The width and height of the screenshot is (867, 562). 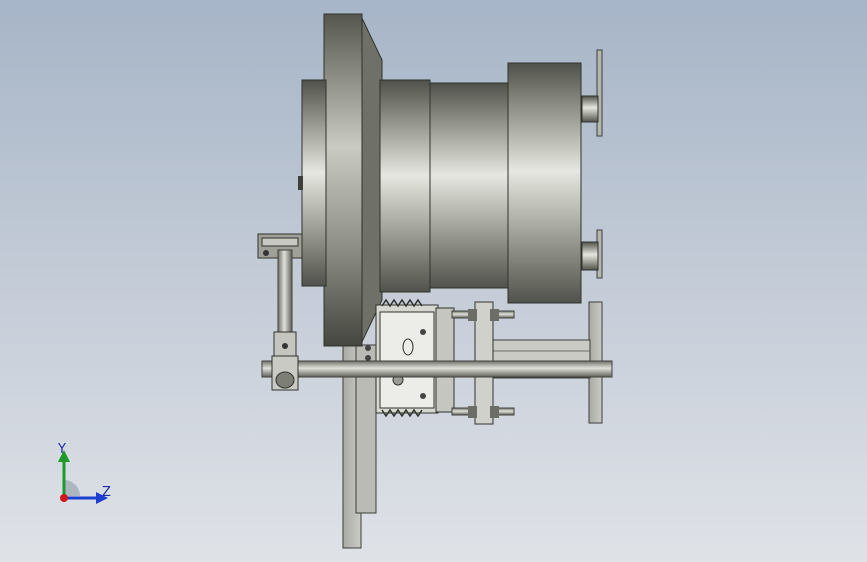 I want to click on front-flange, so click(x=340, y=180).